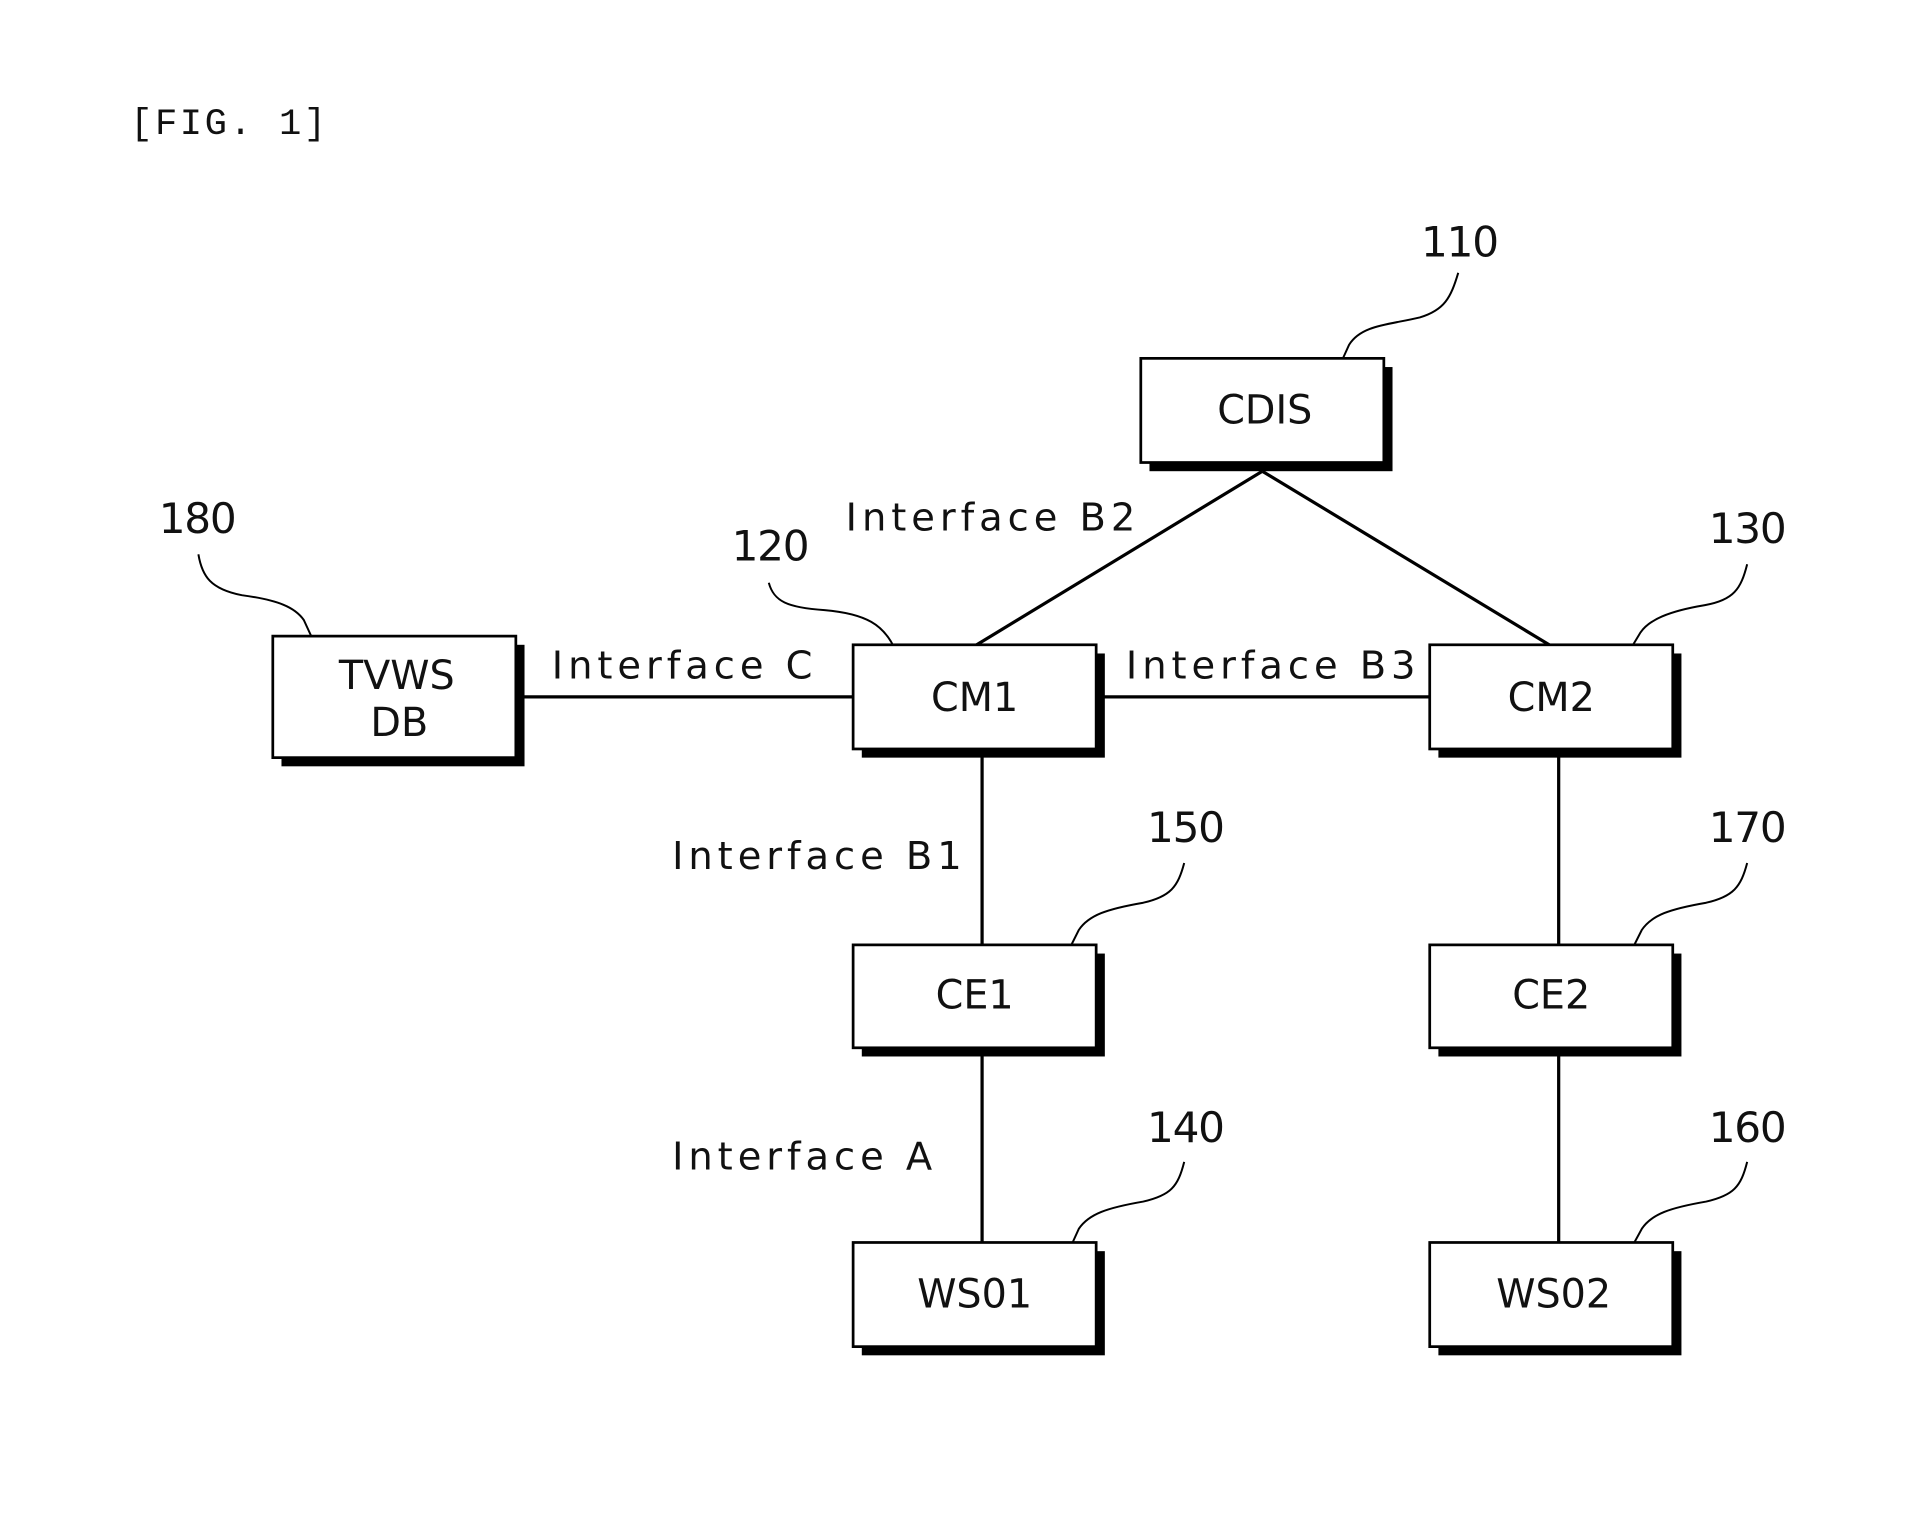 The width and height of the screenshot is (1922, 1519). I want to click on ref-numeral-170: 170, so click(1747, 827).